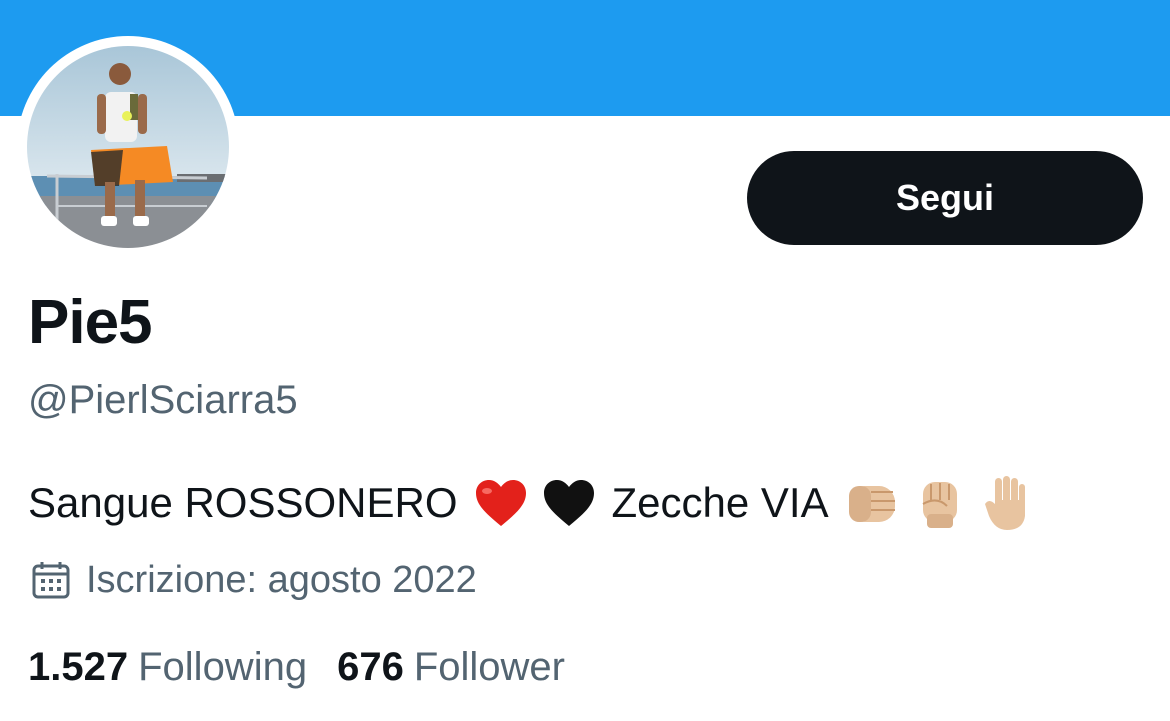  Describe the element at coordinates (370, 667) in the screenshot. I see `followers-count: 676` at that location.